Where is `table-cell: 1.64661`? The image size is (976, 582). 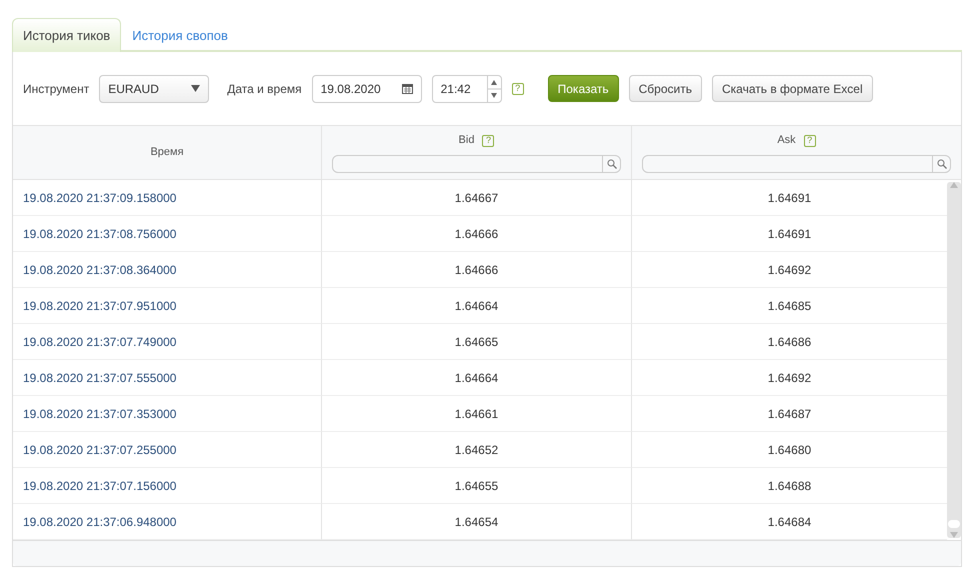
table-cell: 1.64661 is located at coordinates (477, 414).